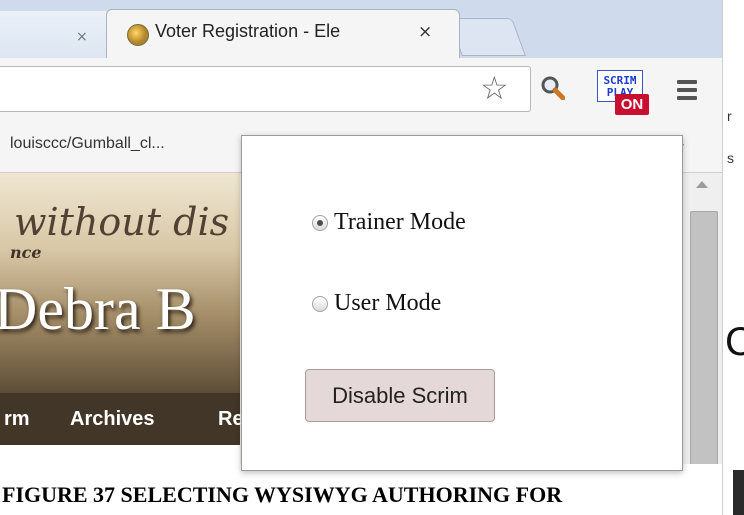 The image size is (744, 515). Describe the element at coordinates (400, 222) in the screenshot. I see `trainer-mode-label: Trainer Mode` at that location.